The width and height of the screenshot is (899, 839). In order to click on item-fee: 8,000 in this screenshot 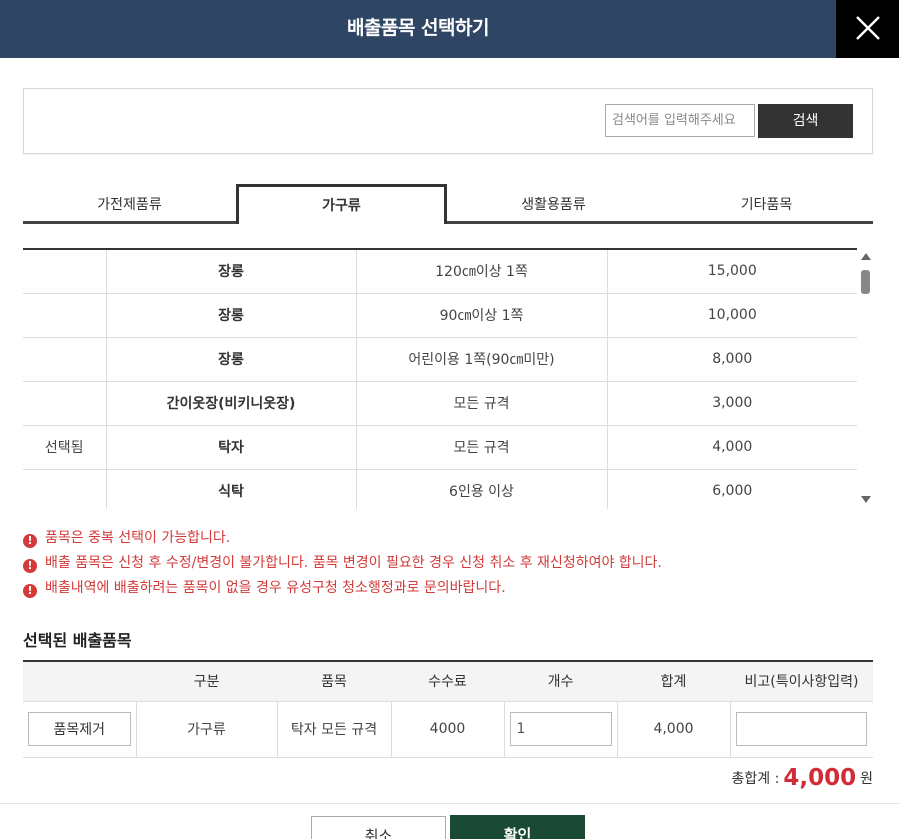, I will do `click(731, 359)`.